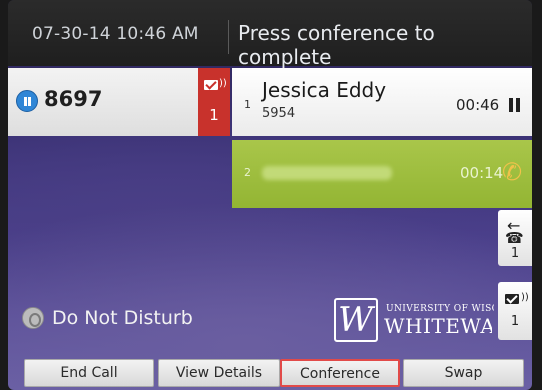  Describe the element at coordinates (219, 373) in the screenshot. I see `view-details-button: View Details` at that location.